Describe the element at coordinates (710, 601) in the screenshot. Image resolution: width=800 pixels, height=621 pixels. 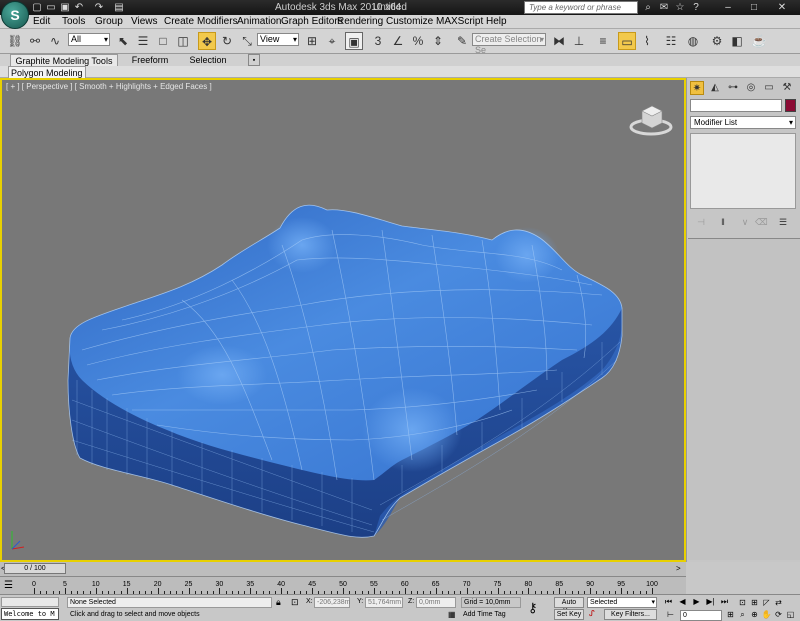
I see `next-frame-icon: ▶|` at that location.